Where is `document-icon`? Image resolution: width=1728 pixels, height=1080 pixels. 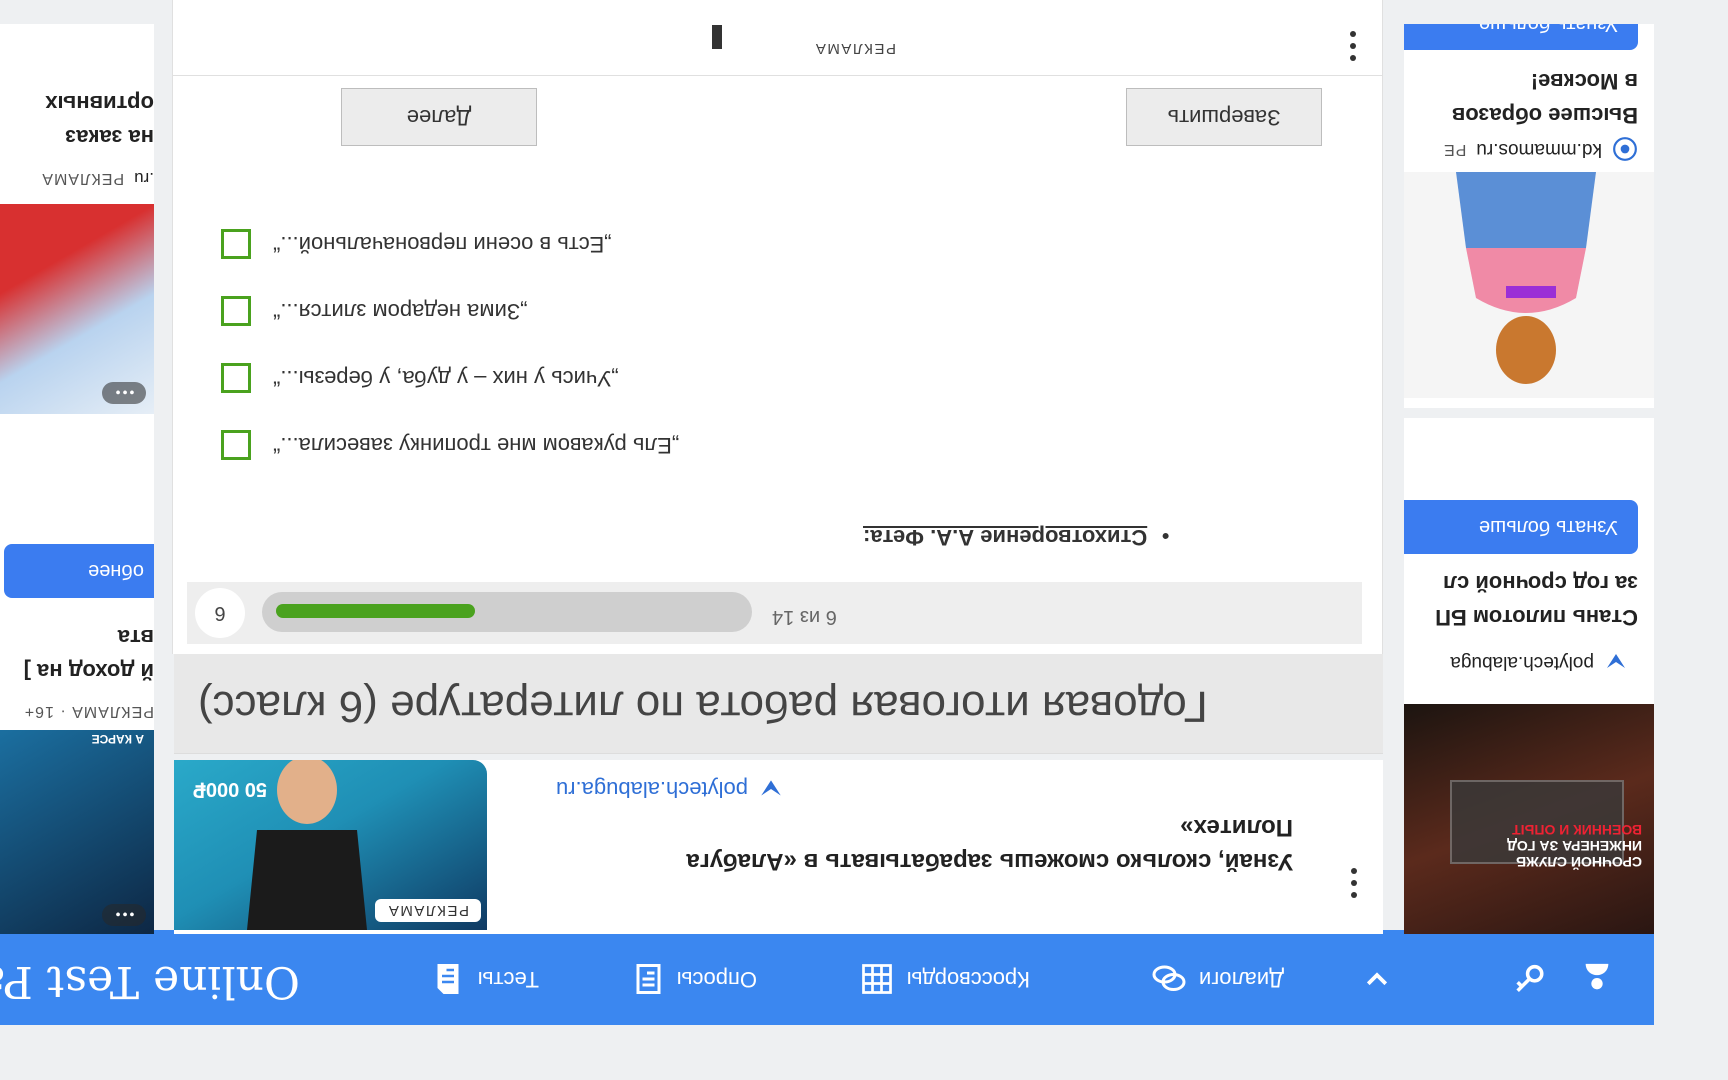 document-icon is located at coordinates (448, 979).